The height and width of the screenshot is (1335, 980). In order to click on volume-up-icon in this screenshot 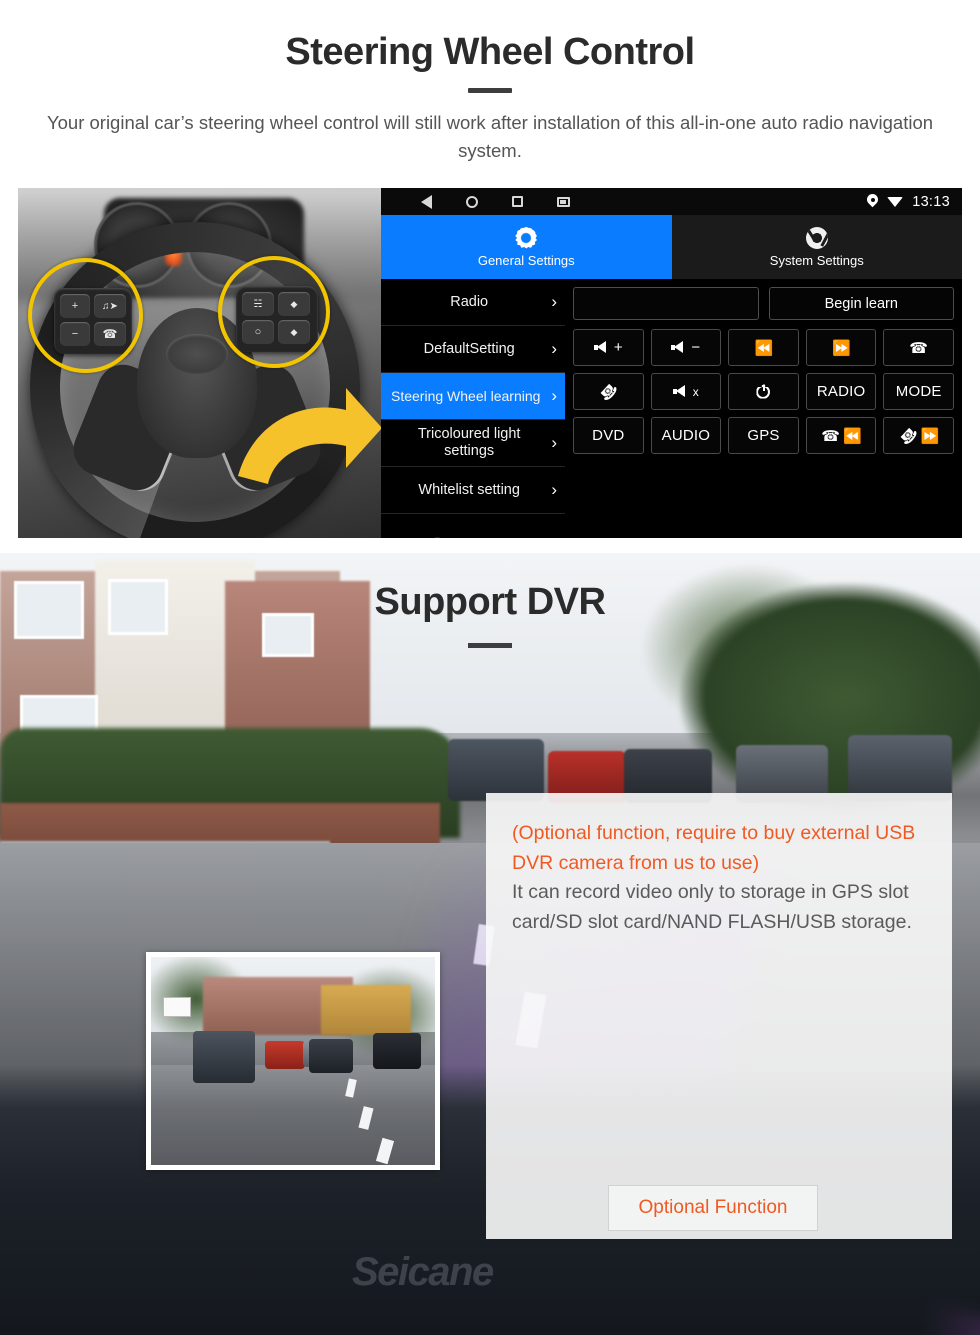, I will do `click(601, 347)`.